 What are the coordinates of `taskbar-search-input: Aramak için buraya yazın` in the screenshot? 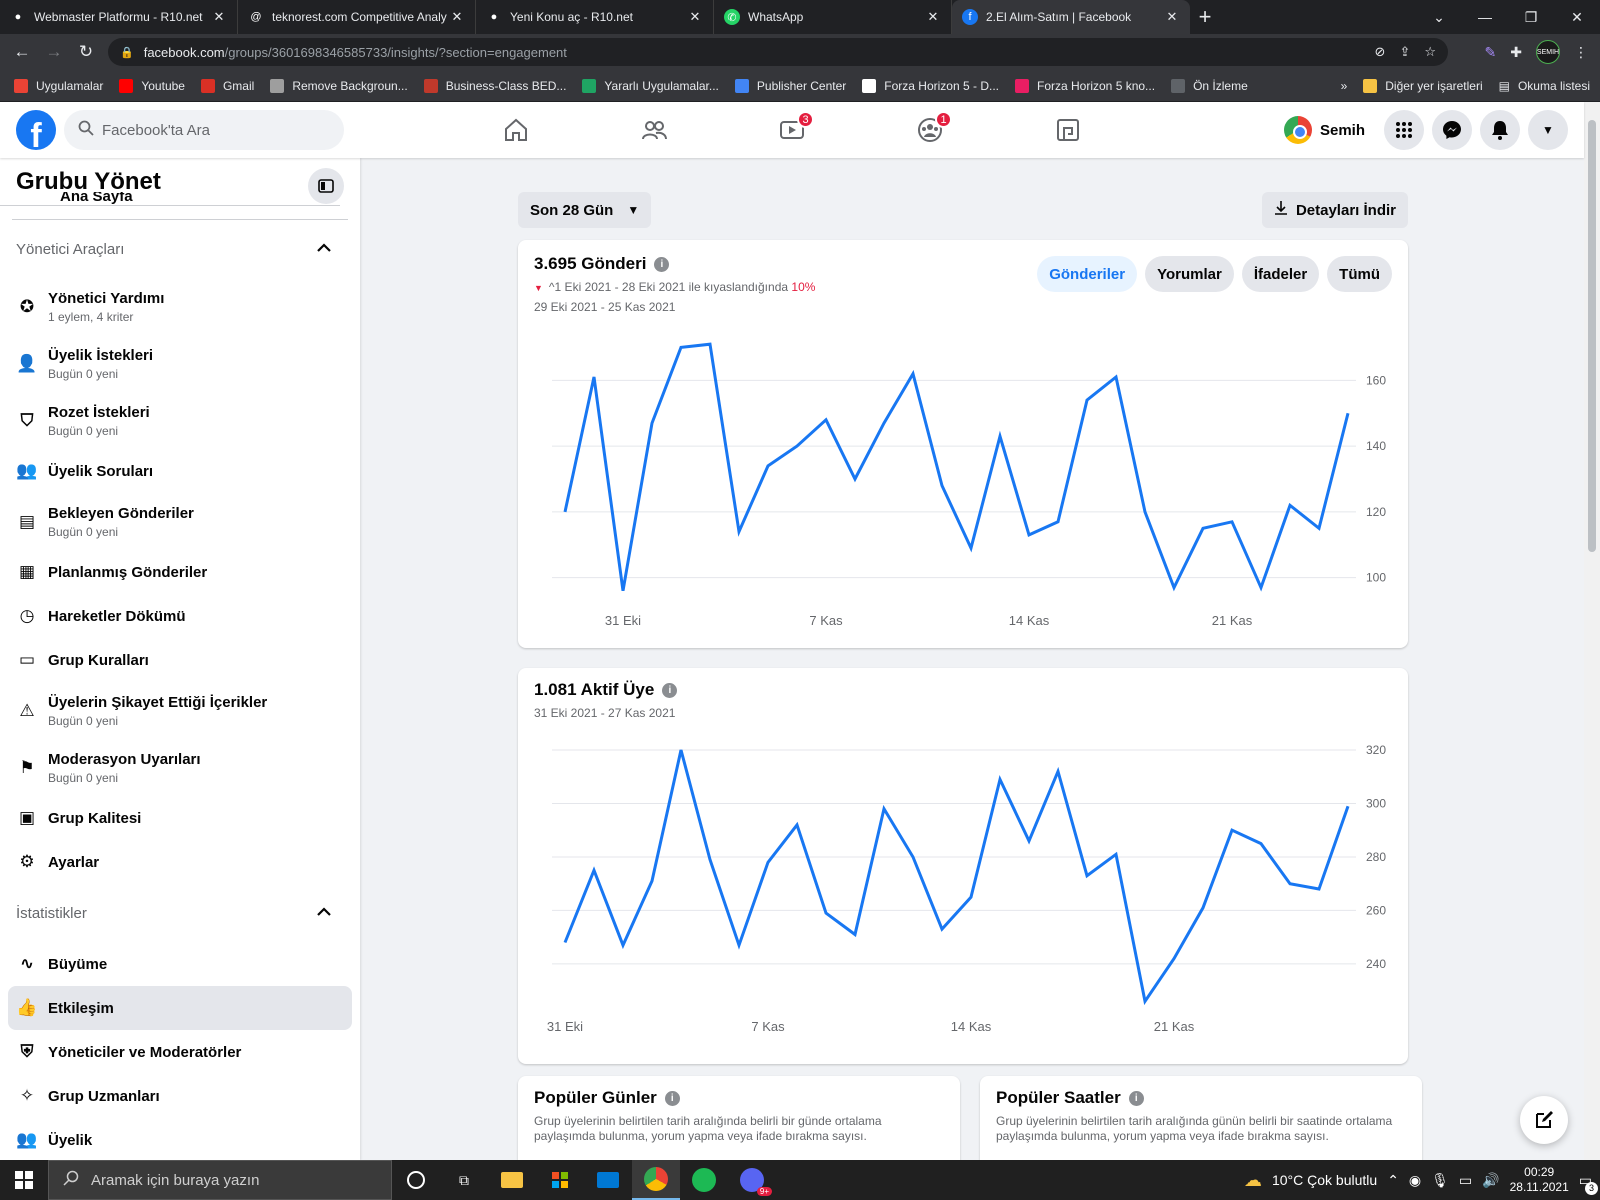 It's located at (220, 1180).